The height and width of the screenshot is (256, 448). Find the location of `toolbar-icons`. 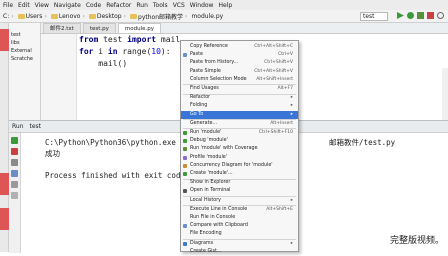

toolbar-icons is located at coordinates (420, 15).